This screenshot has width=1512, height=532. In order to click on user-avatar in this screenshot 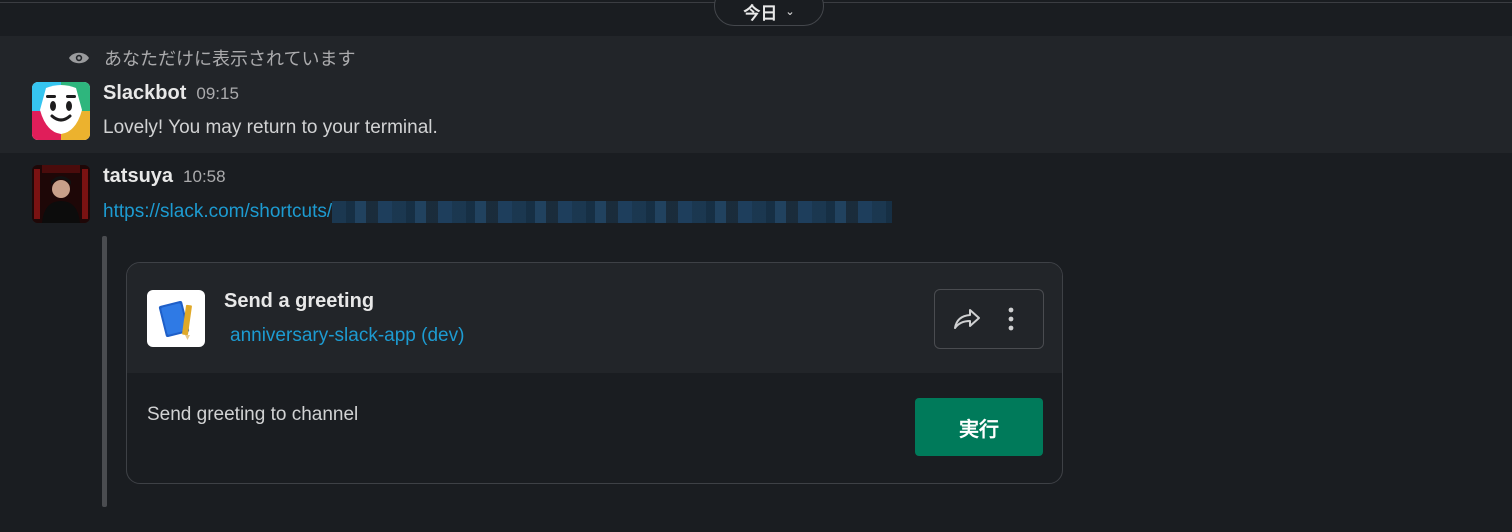, I will do `click(61, 194)`.